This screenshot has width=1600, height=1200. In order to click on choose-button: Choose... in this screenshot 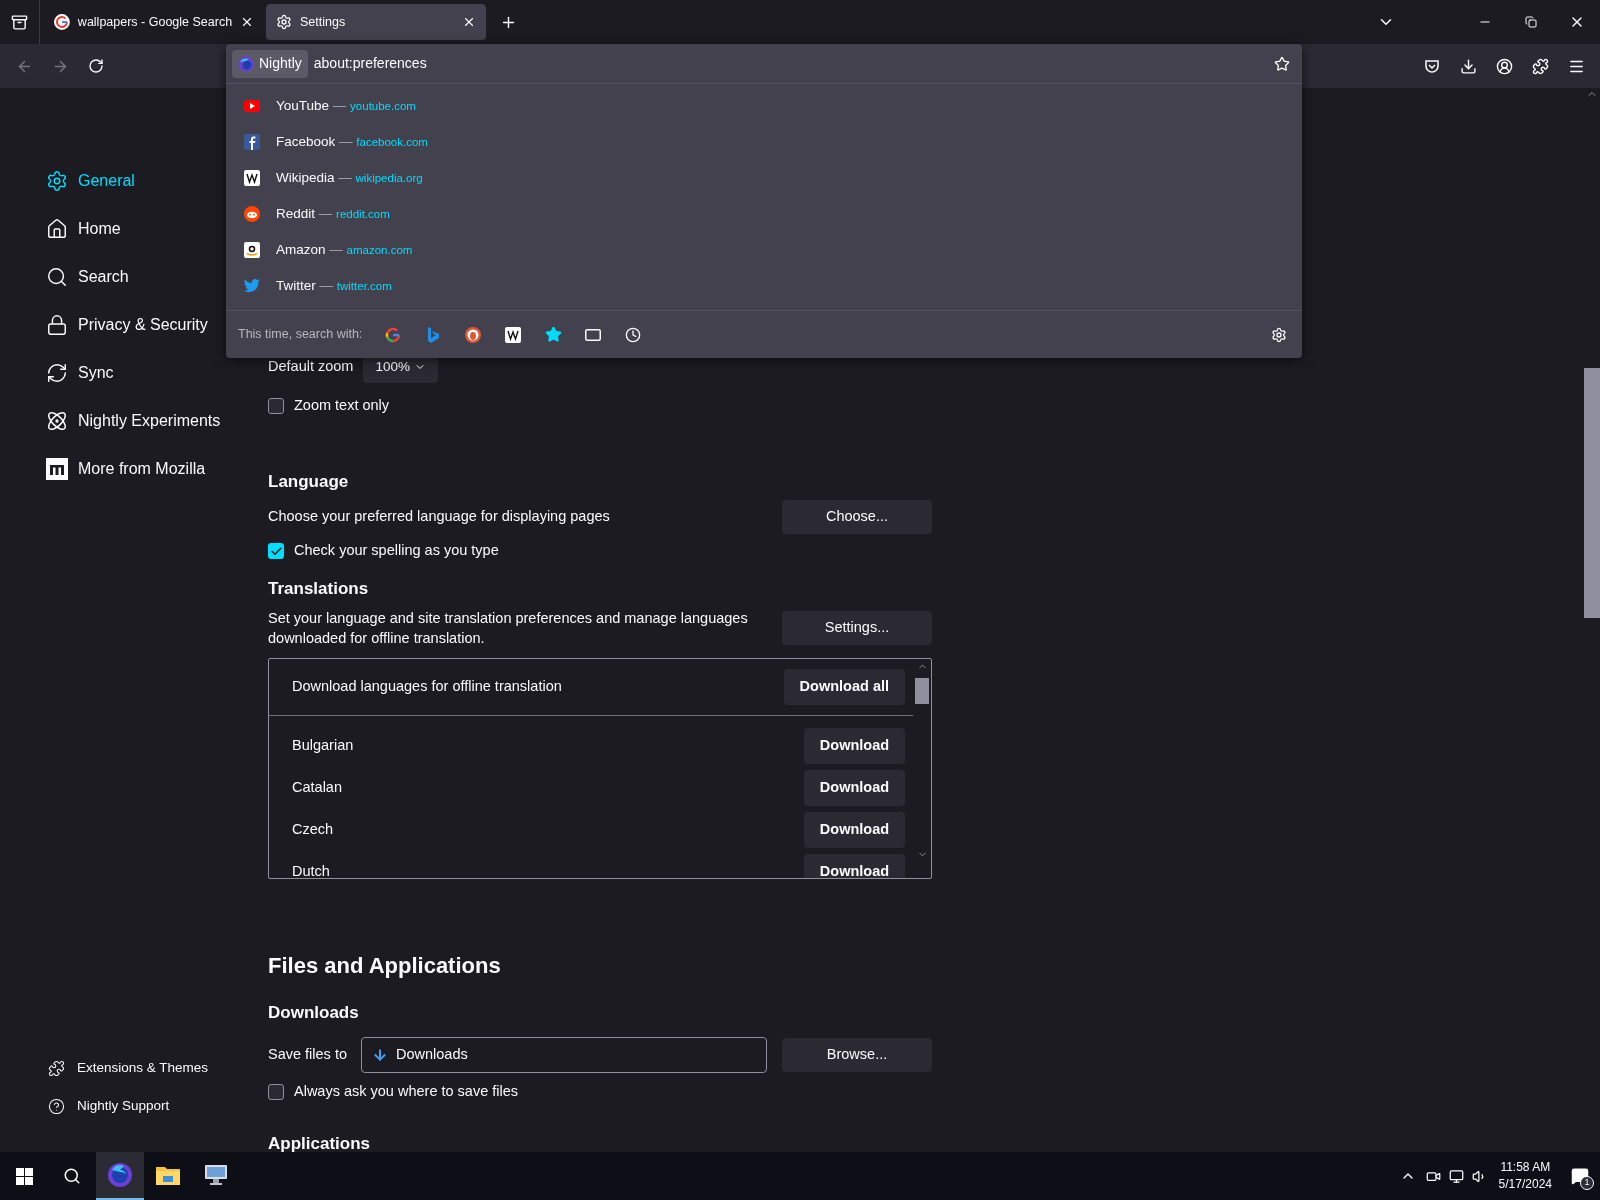, I will do `click(857, 517)`.